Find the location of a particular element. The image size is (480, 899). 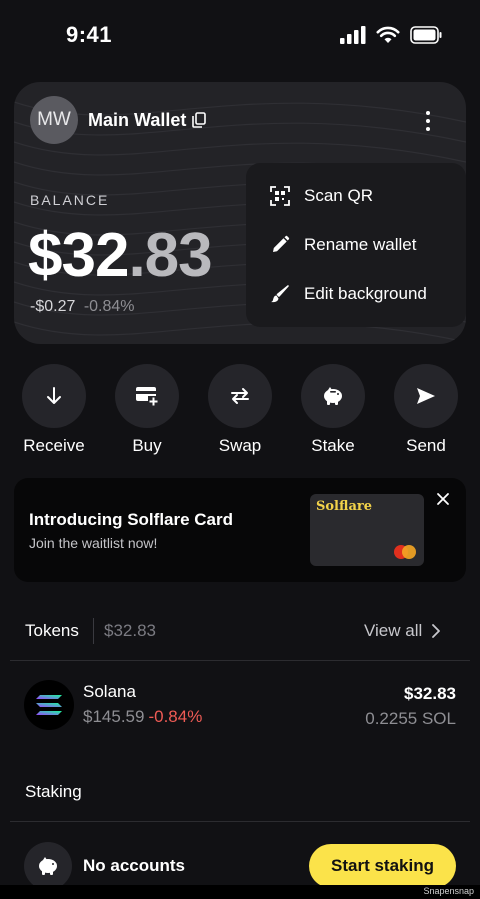

balance-change: -$0.27 -0.84% is located at coordinates (82, 307).